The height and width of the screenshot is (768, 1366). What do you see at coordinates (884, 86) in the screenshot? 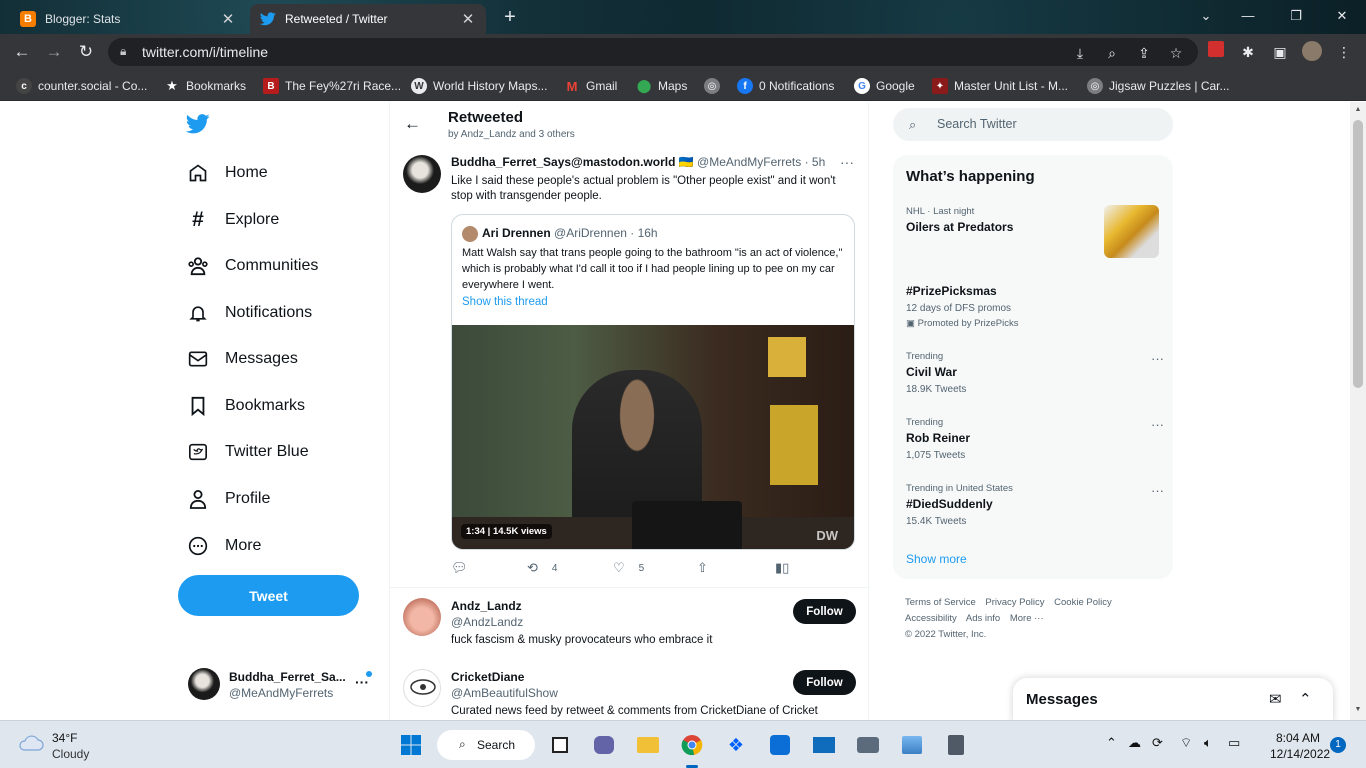
I see `bookmark-google: G Google` at bounding box center [884, 86].